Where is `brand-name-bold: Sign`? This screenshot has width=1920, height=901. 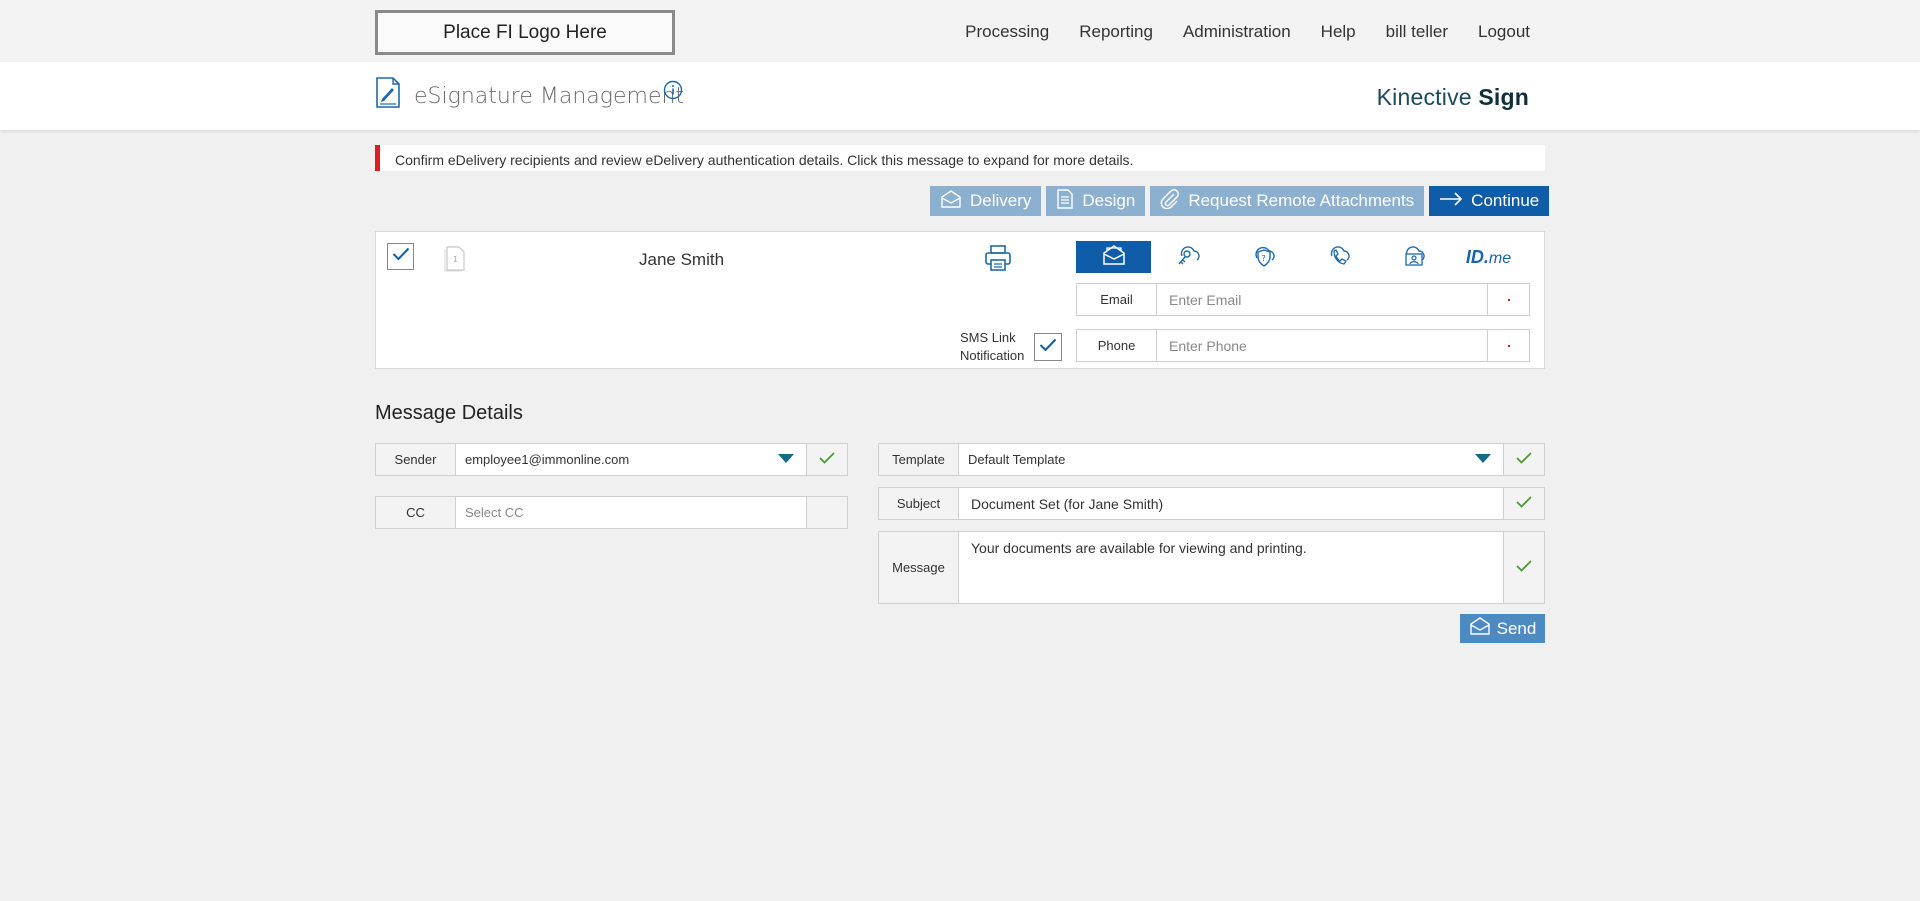 brand-name-bold: Sign is located at coordinates (1503, 97).